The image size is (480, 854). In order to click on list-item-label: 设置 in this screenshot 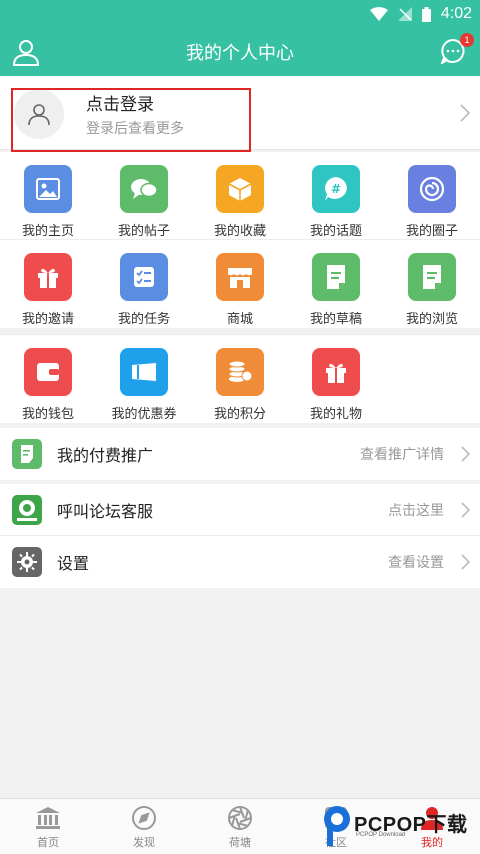, I will do `click(73, 563)`.